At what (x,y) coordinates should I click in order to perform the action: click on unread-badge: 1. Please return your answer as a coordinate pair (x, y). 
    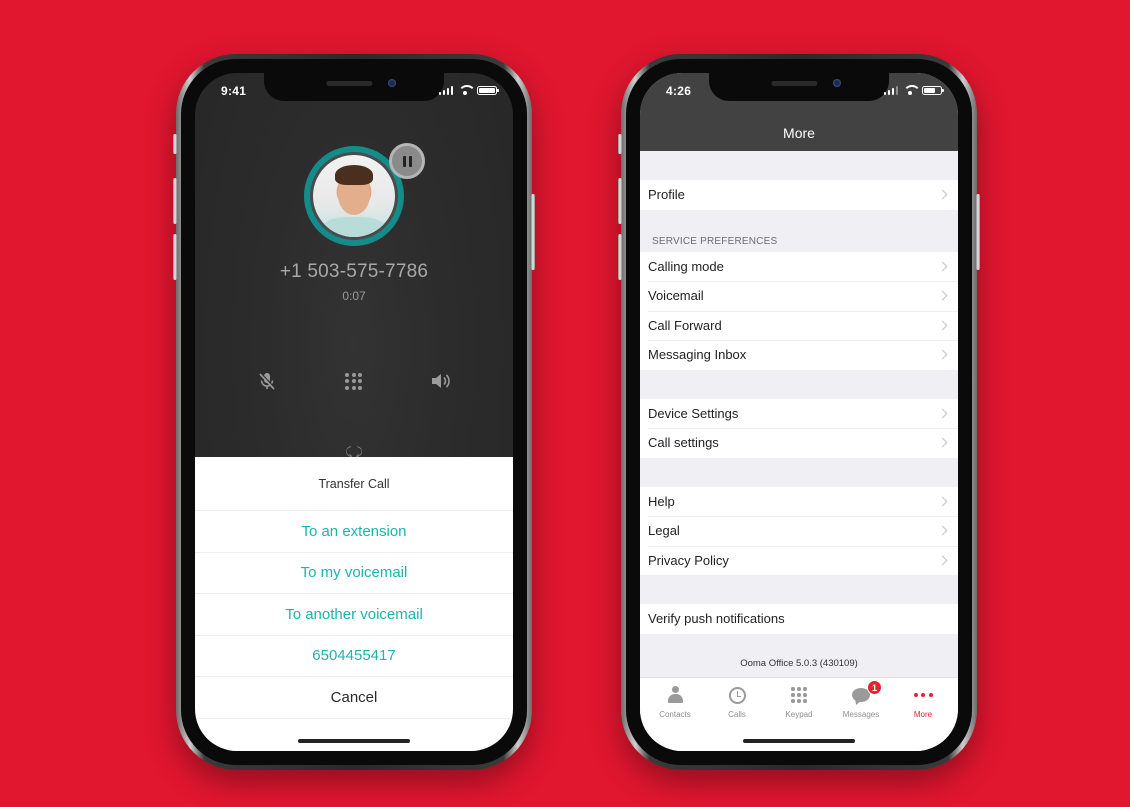
    Looking at the image, I should click on (874, 687).